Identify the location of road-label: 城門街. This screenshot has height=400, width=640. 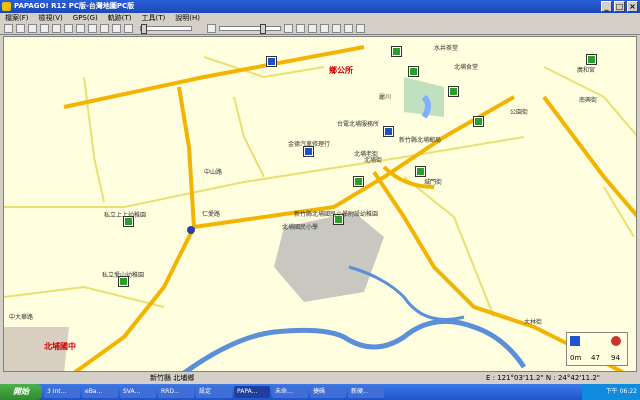
(433, 182).